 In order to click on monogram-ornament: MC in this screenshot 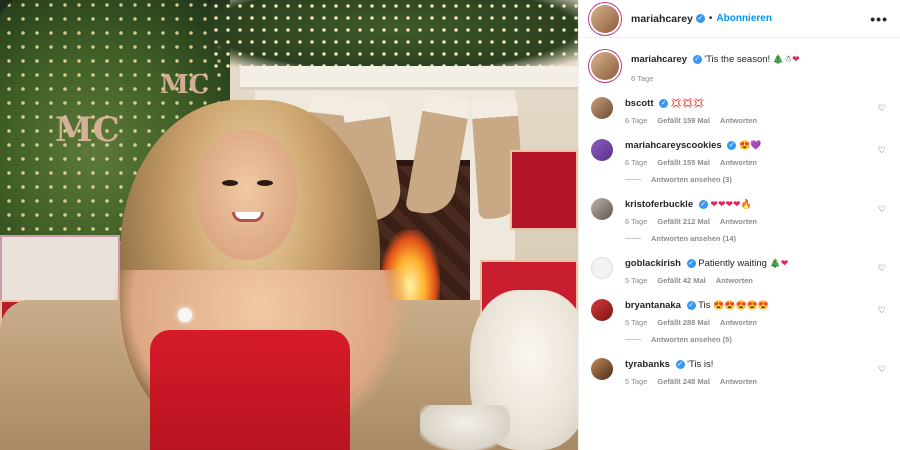, I will do `click(87, 130)`.